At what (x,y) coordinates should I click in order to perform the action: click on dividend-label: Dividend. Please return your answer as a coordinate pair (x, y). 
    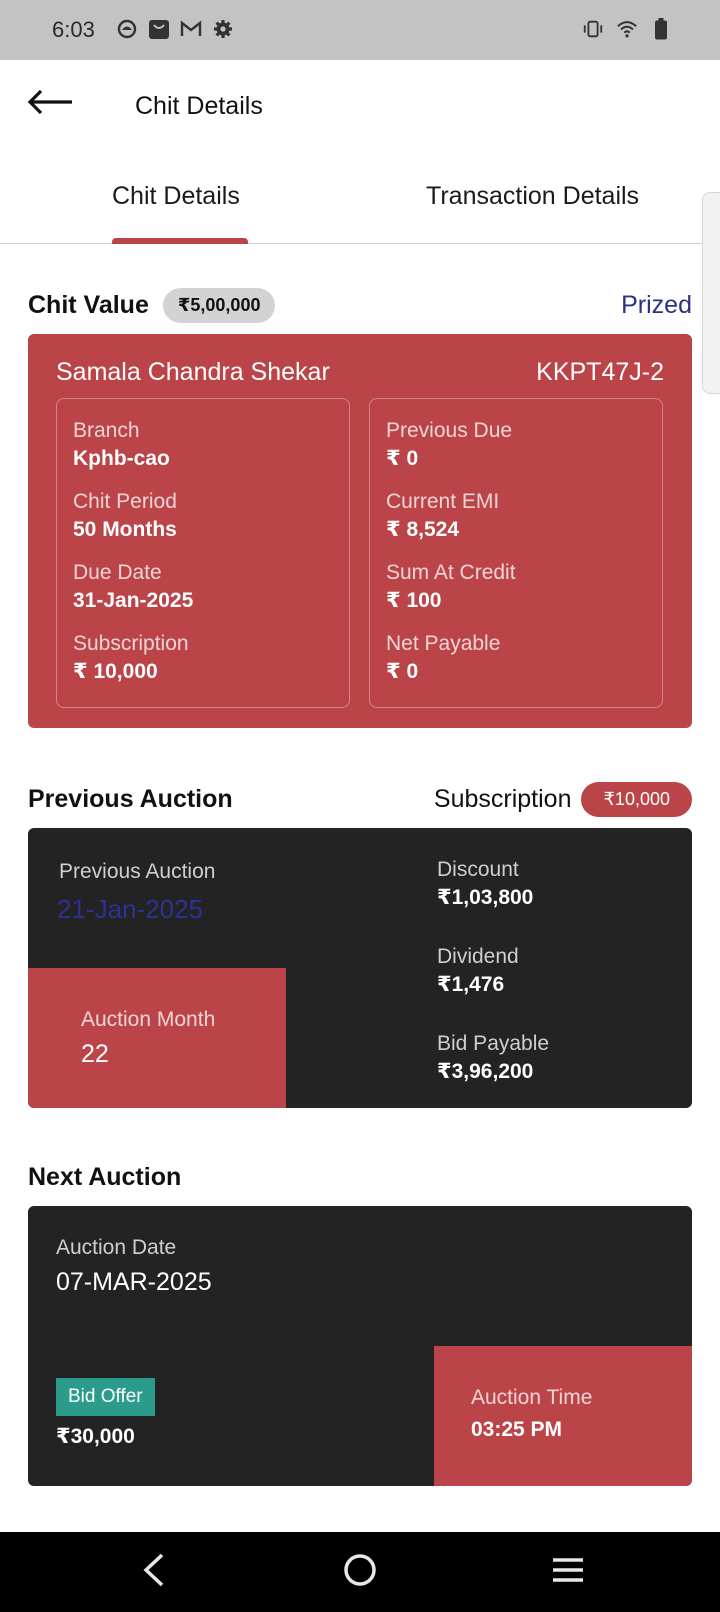
    Looking at the image, I should click on (478, 956).